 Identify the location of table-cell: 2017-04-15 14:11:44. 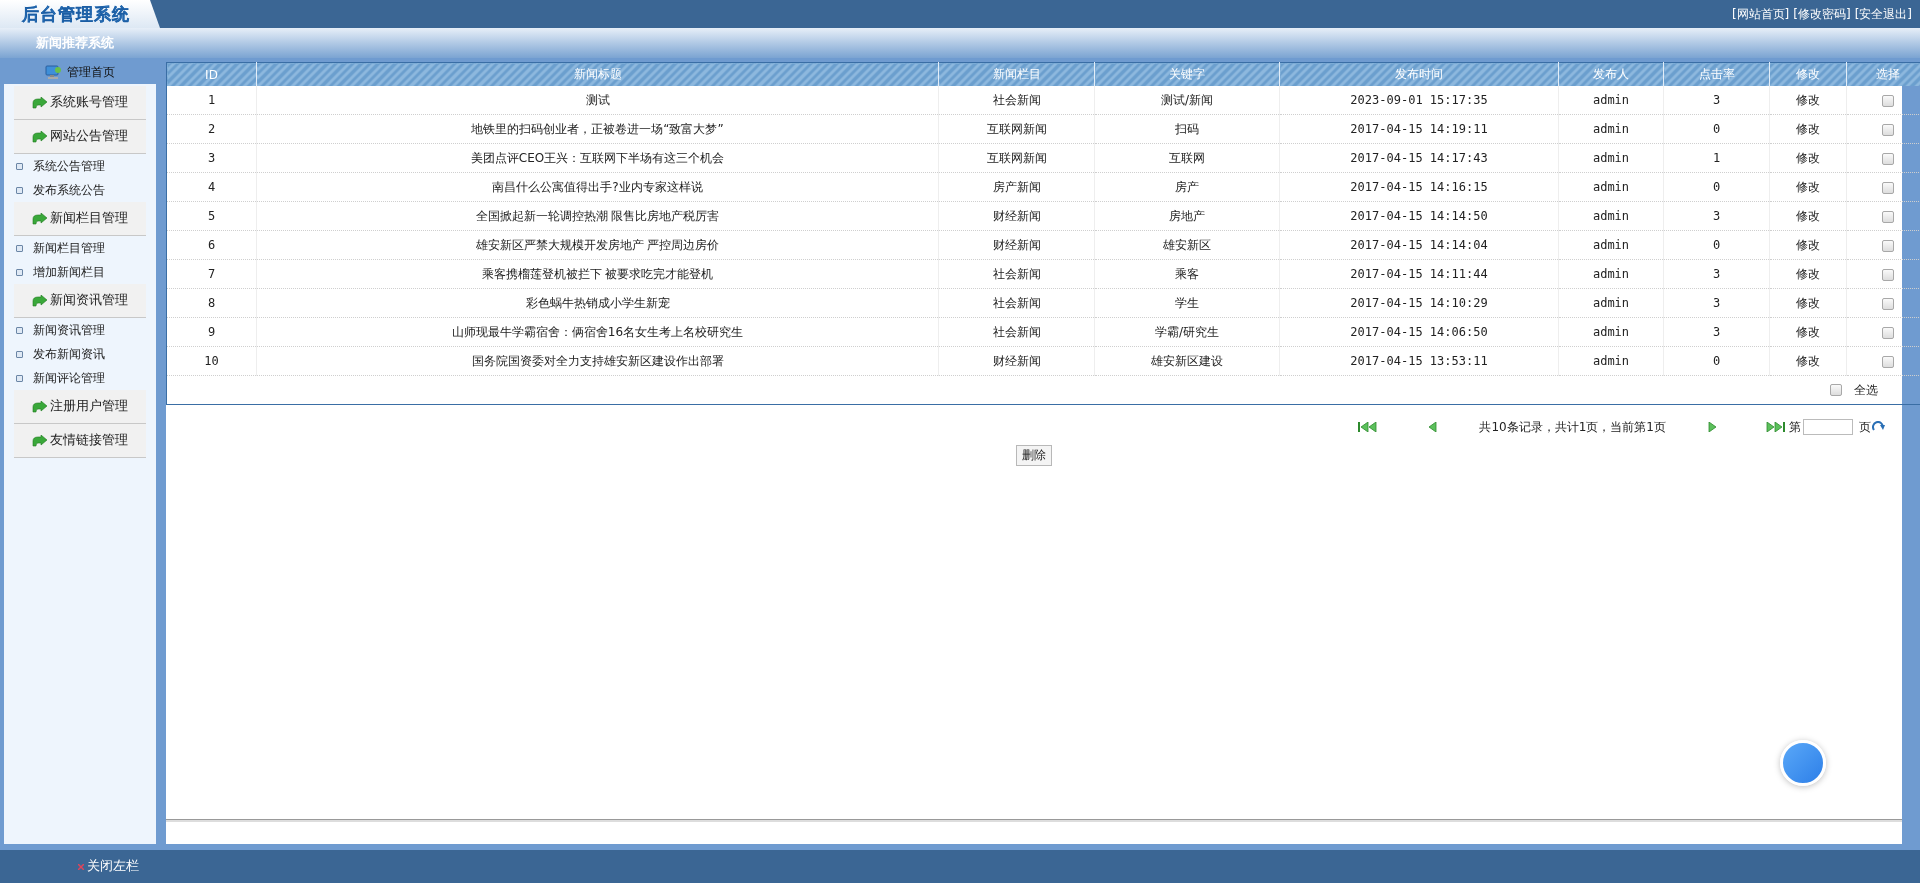
(1419, 274).